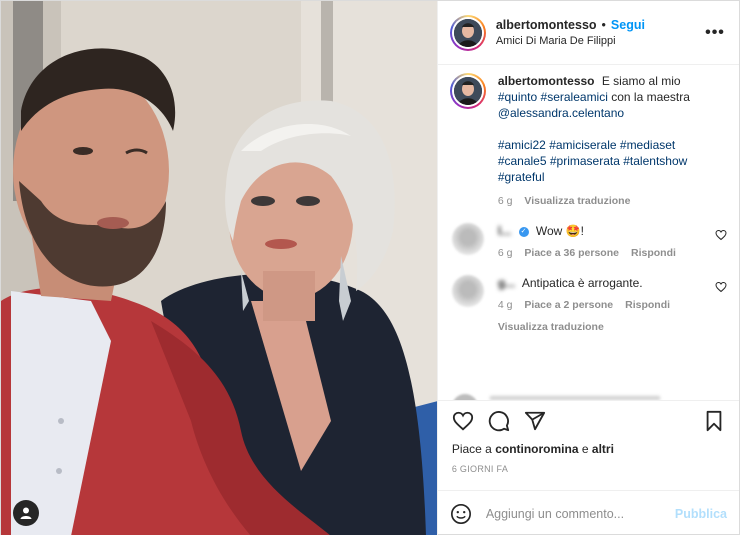  I want to click on follow-button: Segui, so click(628, 25).